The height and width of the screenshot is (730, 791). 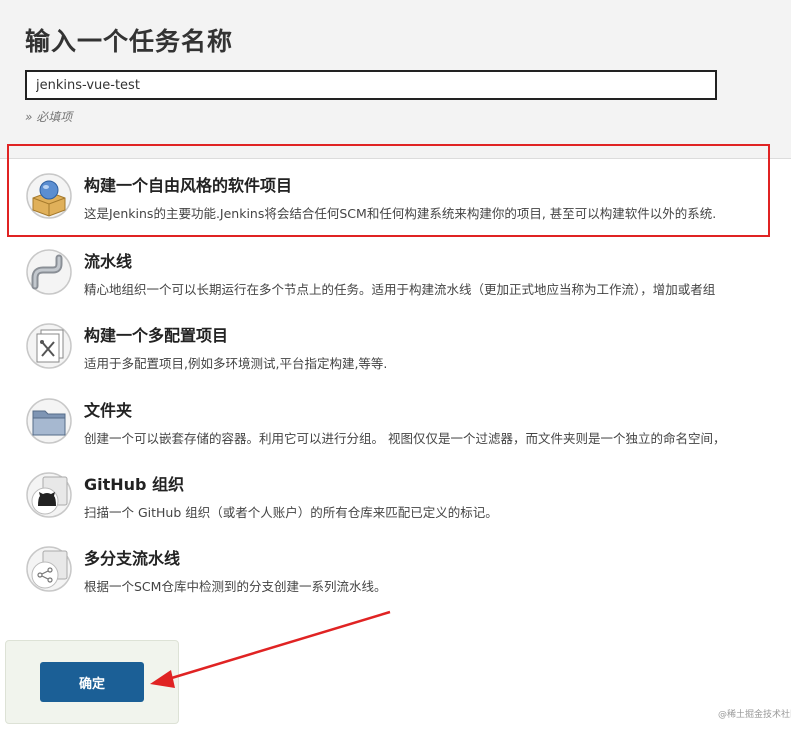 What do you see at coordinates (236, 363) in the screenshot?
I see `item-type-description: 适用于多配置项目,例如多环境测试,平台指定构建,等等.` at bounding box center [236, 363].